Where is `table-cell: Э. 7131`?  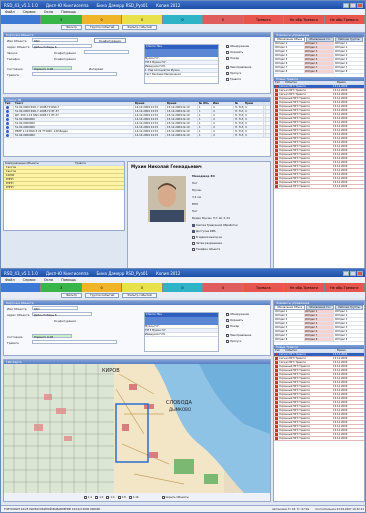
table-cell: Э. 7131 is located at coordinates (239, 119).